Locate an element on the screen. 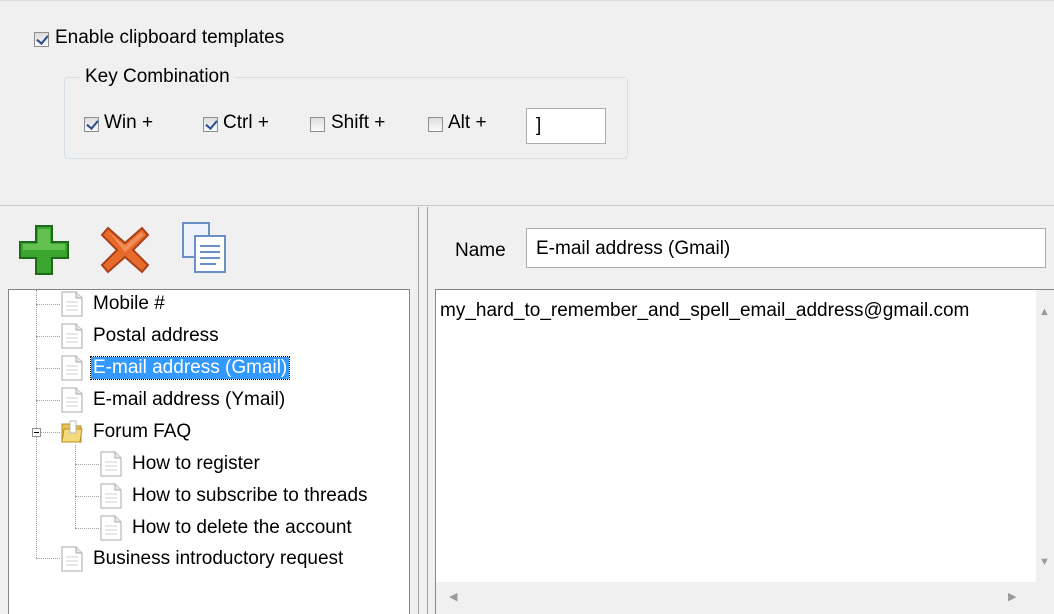  tree-item-label: How to delete the account is located at coordinates (242, 527).